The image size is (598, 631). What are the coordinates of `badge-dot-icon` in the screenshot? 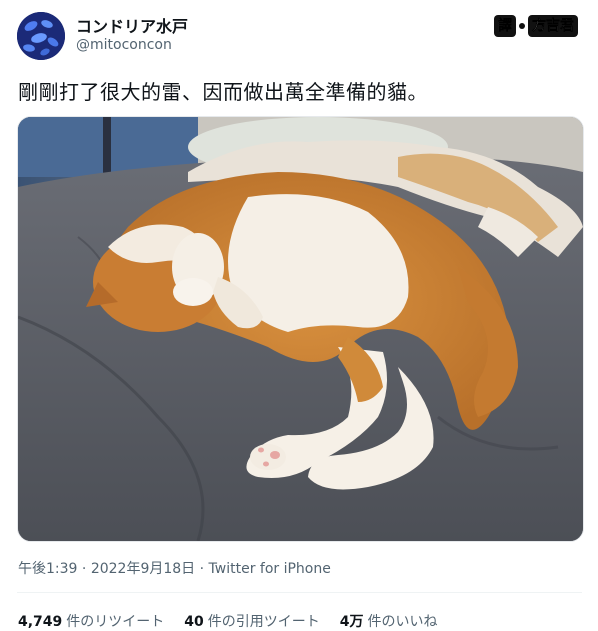 It's located at (522, 26).